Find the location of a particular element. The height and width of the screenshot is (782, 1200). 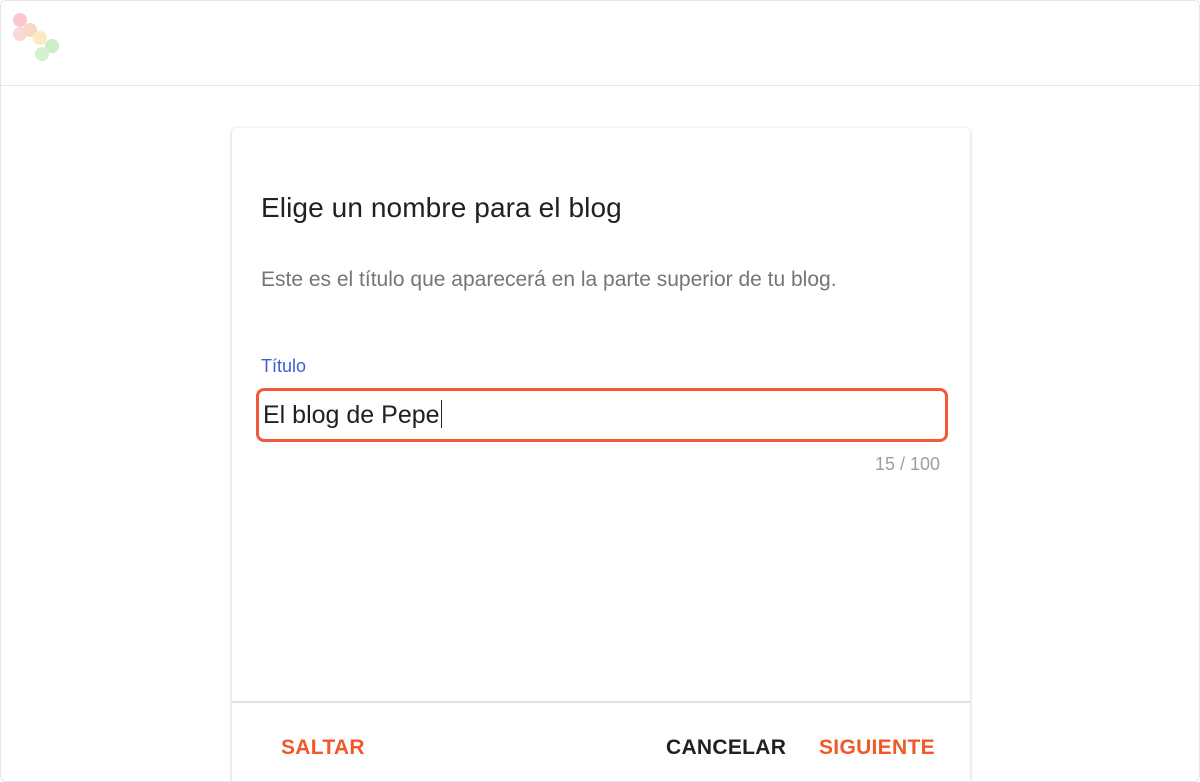

logo-icon is located at coordinates (38, 37).